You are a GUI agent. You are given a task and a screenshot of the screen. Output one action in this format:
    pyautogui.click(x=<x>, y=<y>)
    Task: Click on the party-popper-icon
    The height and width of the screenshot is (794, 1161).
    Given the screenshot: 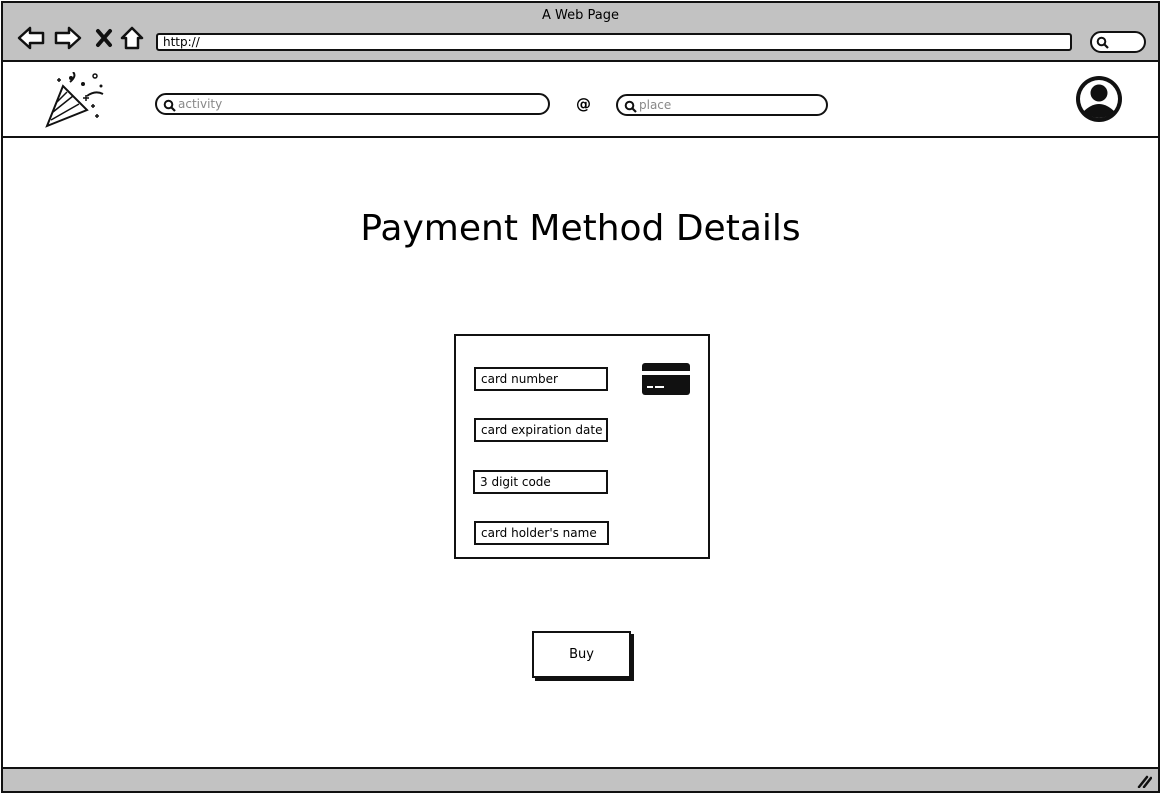 What is the action you would take?
    pyautogui.click(x=77, y=100)
    